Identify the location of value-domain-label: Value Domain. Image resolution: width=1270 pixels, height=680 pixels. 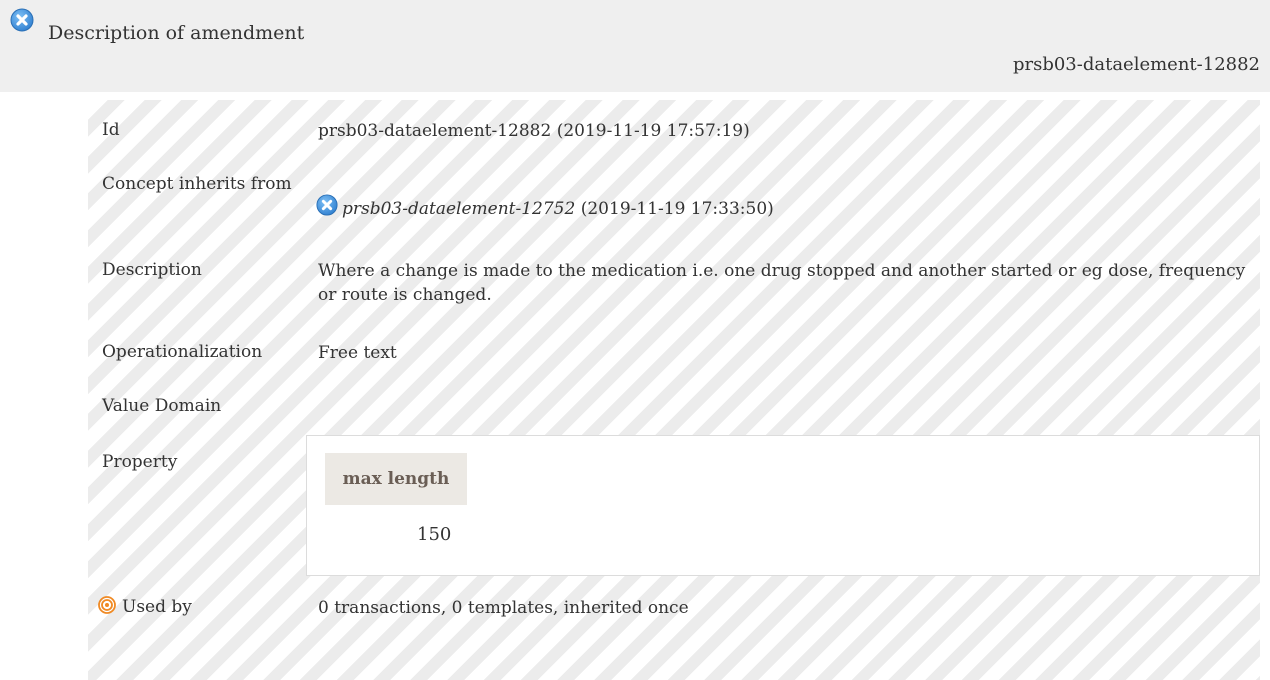
(162, 406).